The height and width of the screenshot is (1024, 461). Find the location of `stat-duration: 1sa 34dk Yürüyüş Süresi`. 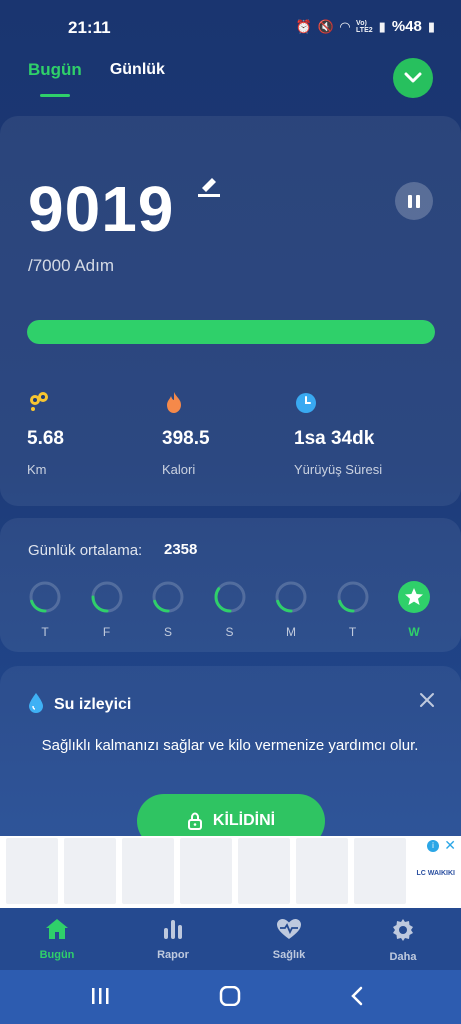

stat-duration: 1sa 34dk Yürüyüş Süresi is located at coordinates (338, 433).